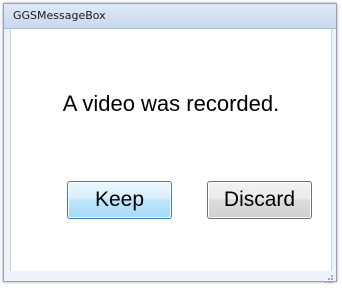  I want to click on dialog-message: A video was recorded., so click(171, 103).